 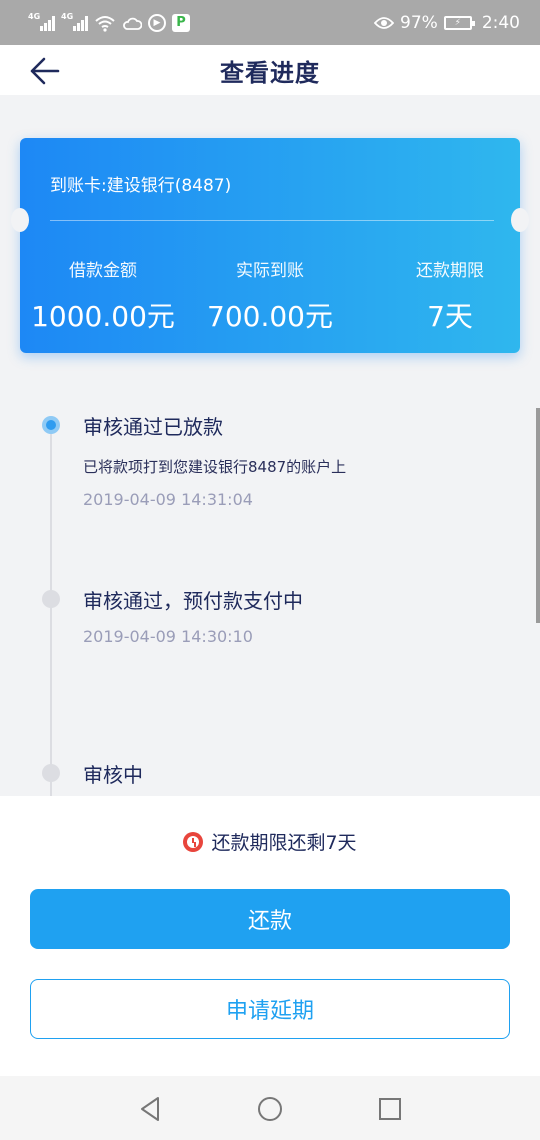 What do you see at coordinates (103, 316) in the screenshot?
I see `stat-value: 1000.00元` at bounding box center [103, 316].